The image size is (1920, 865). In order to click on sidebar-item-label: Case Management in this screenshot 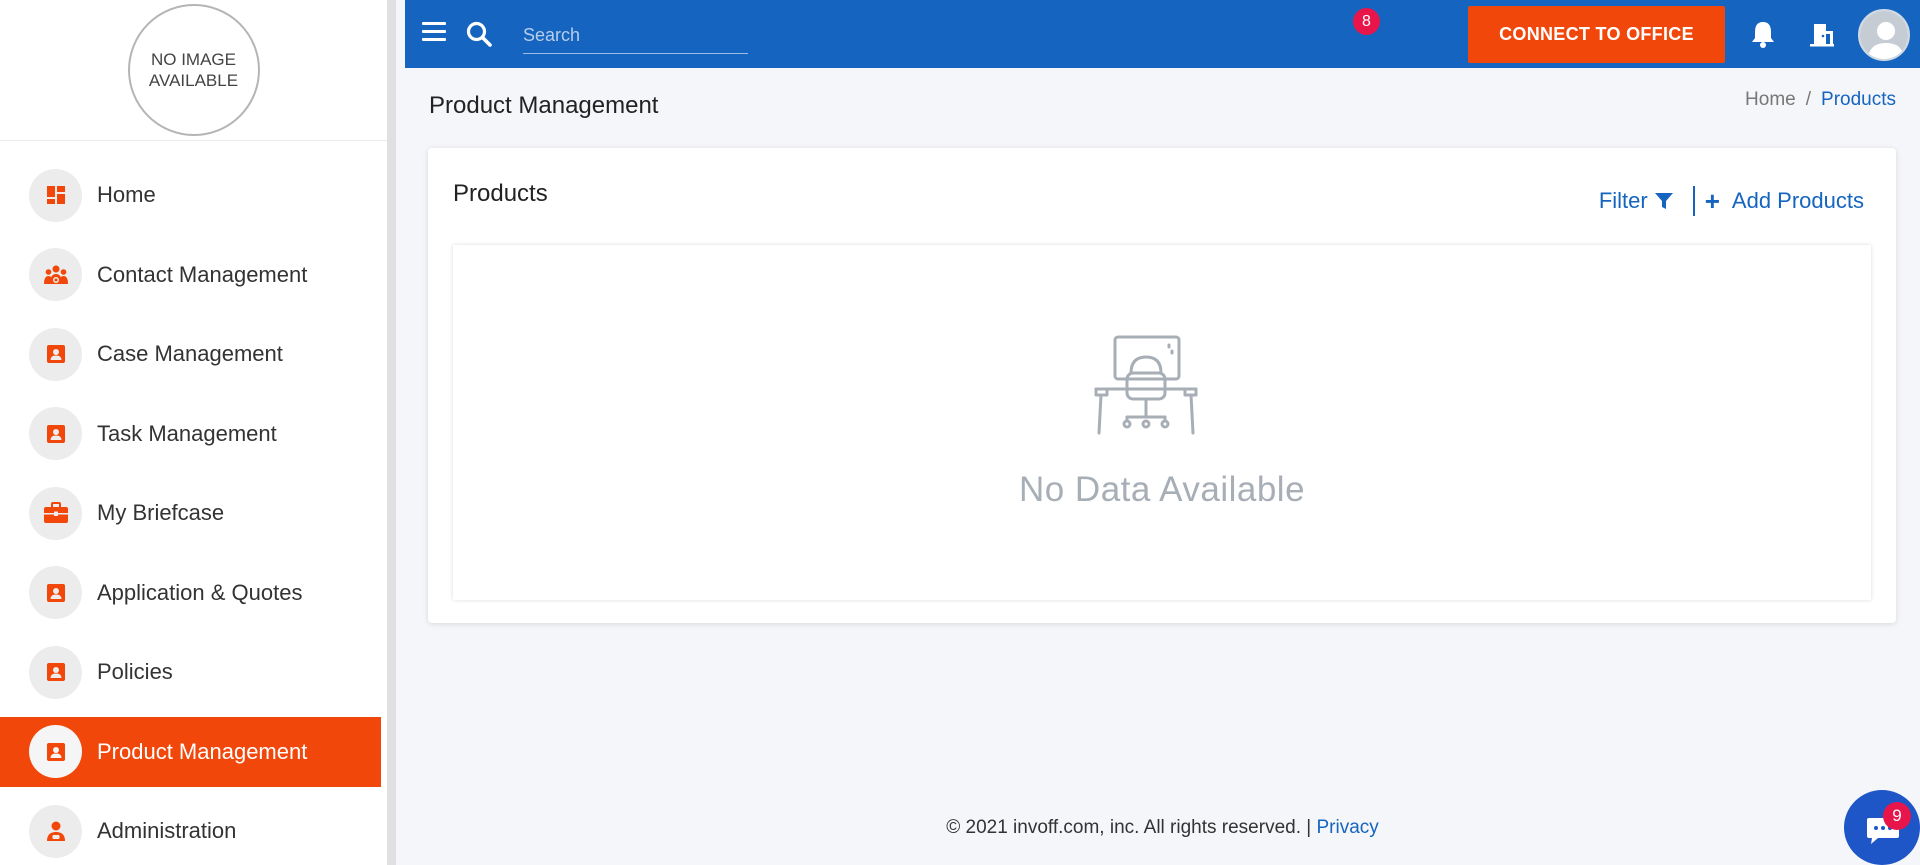, I will do `click(190, 353)`.